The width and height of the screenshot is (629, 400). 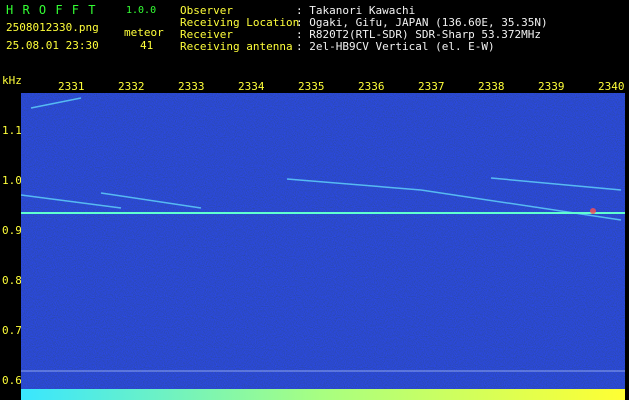 What do you see at coordinates (593, 211) in the screenshot?
I see `signal-hotspot` at bounding box center [593, 211].